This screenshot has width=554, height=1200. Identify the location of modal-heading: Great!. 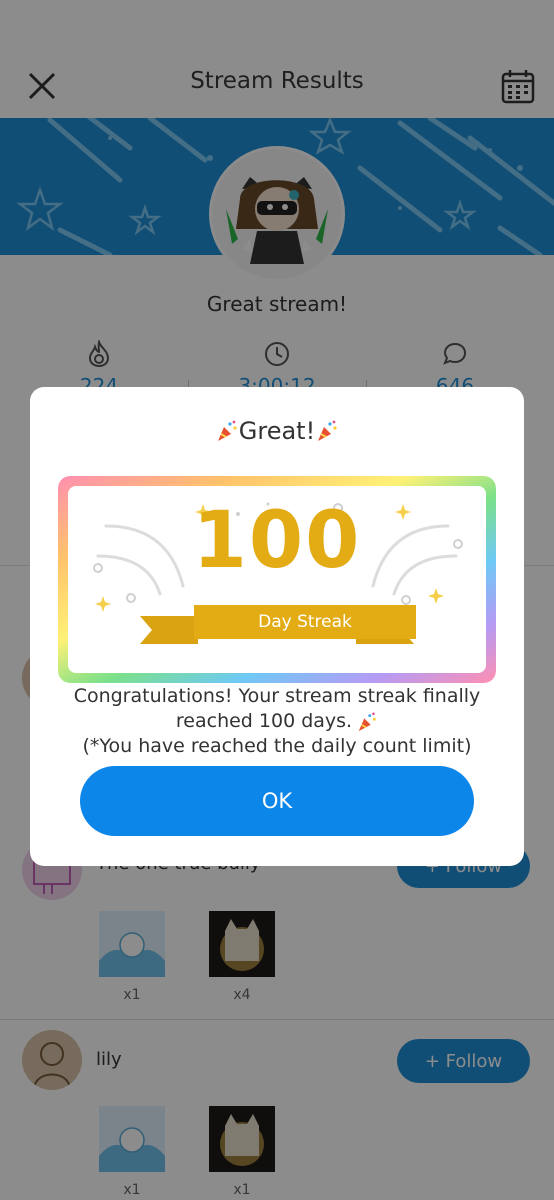
(277, 431).